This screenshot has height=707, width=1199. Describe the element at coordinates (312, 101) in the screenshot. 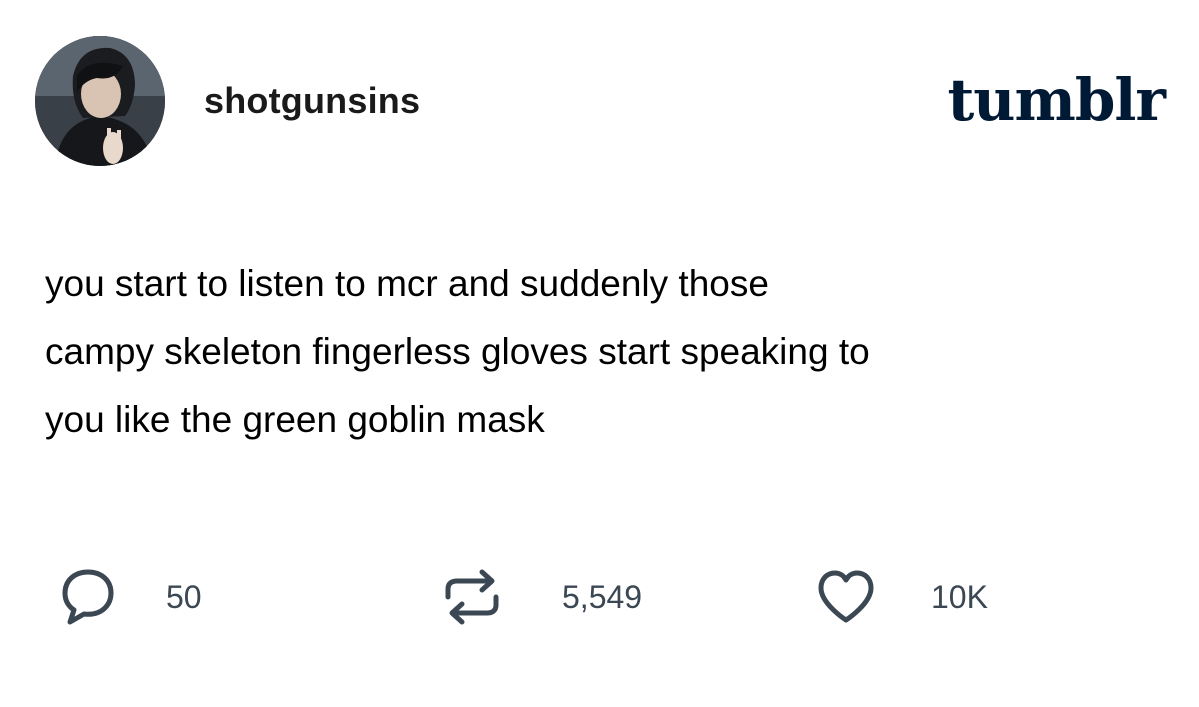

I see `username: shotgunsins` at that location.